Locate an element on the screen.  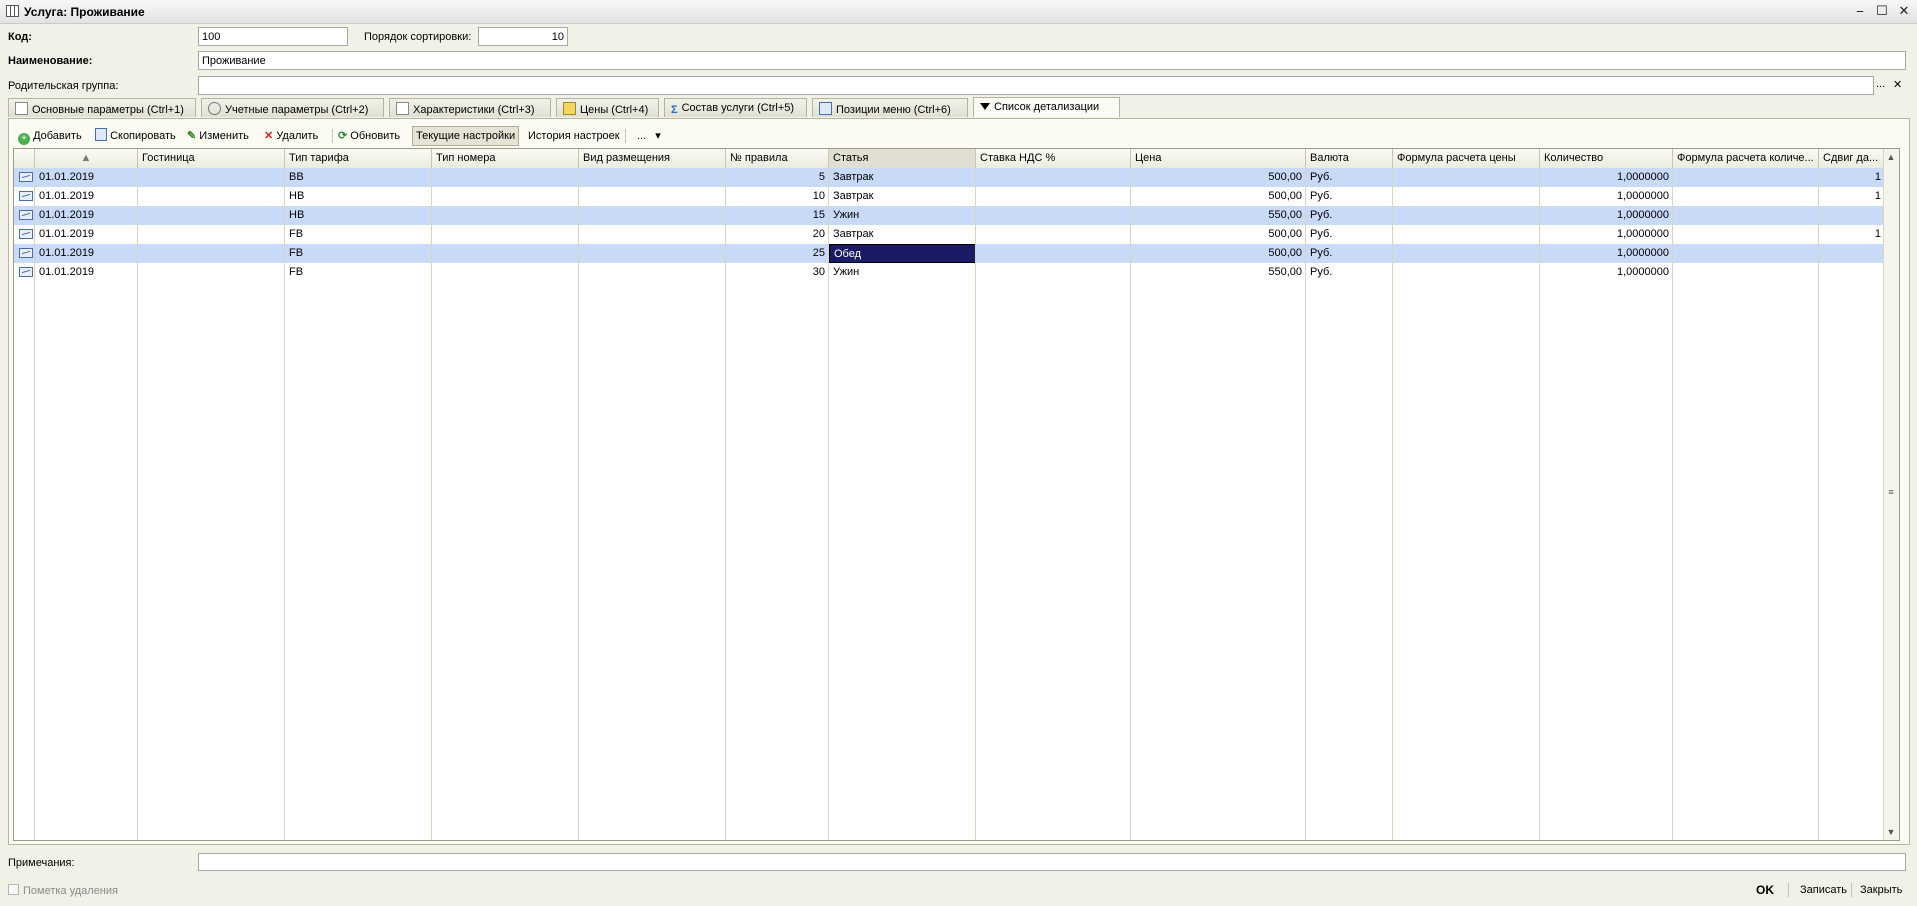
cell-rule: 15 is located at coordinates (777, 215).